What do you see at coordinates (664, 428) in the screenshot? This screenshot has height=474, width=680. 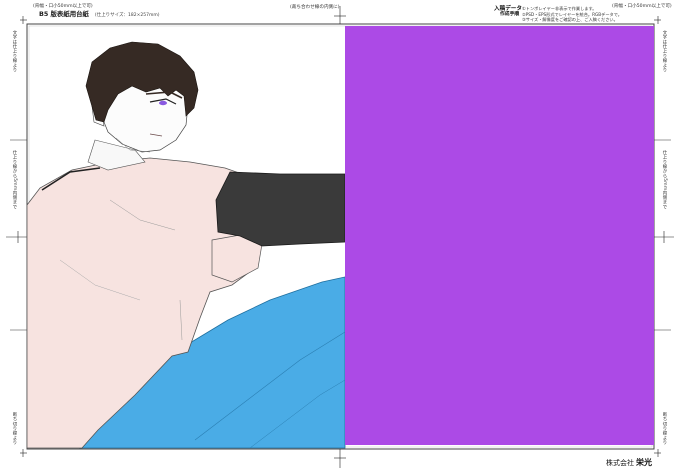 I see `right-bottom-label: 断ち切り線より` at bounding box center [664, 428].